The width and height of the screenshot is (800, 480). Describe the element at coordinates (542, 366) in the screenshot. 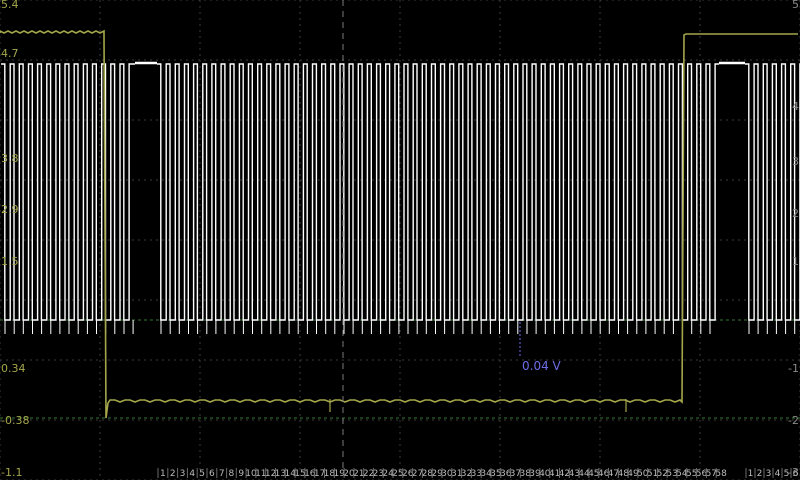

I see `cursor-voltage-label: 0.04 V` at that location.